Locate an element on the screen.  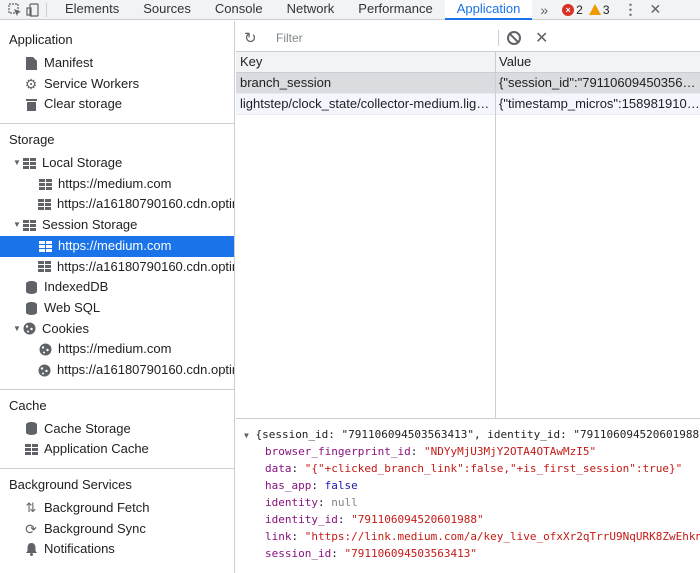
error-count-badge: × 2 is located at coordinates (572, 10).